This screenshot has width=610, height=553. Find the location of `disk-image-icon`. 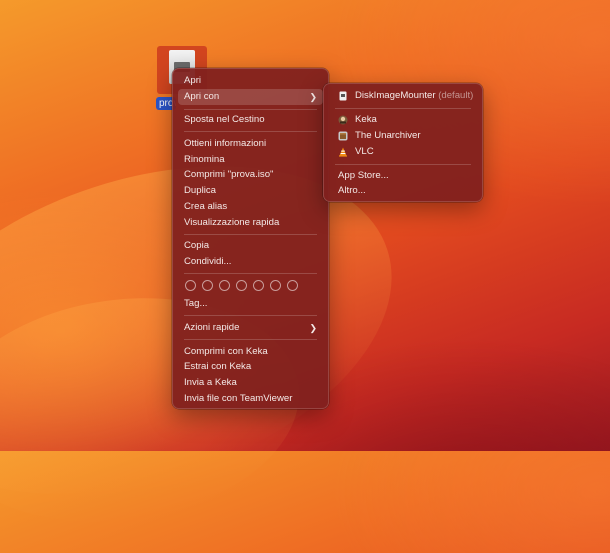

disk-image-icon is located at coordinates (343, 96).